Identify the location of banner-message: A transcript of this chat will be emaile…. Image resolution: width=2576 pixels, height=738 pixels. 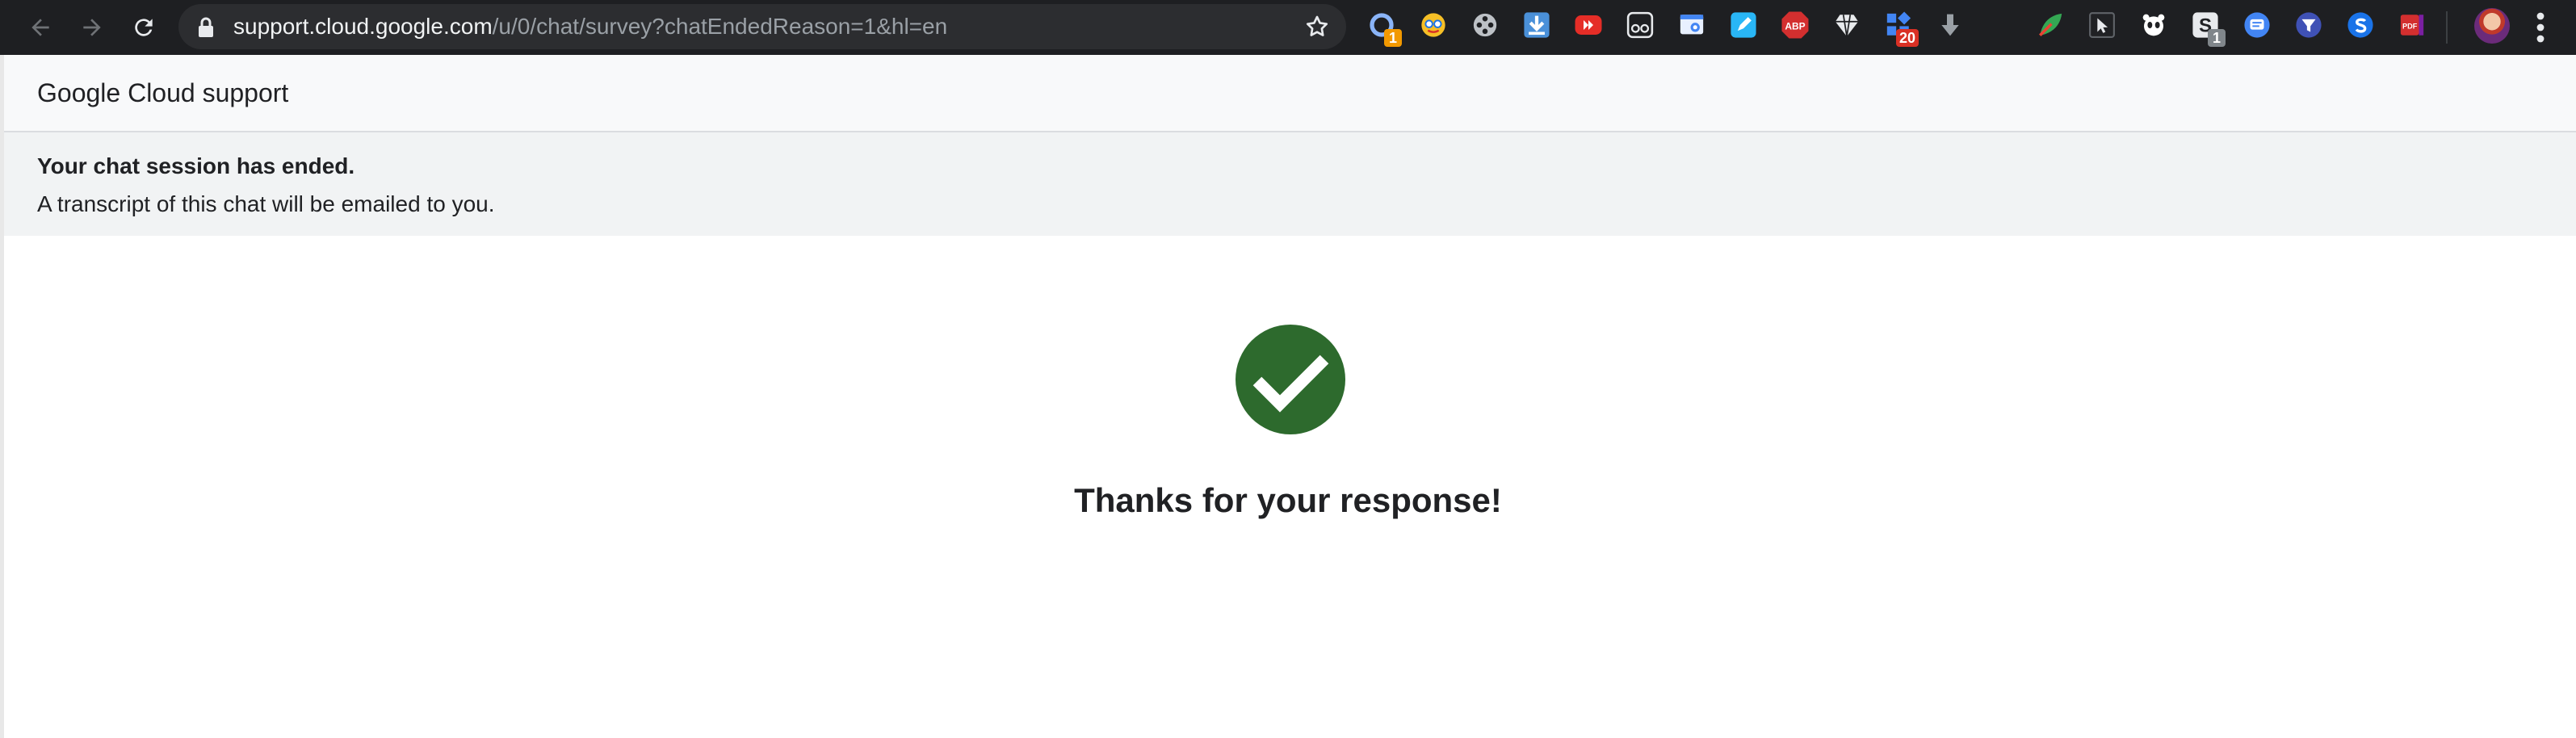
(266, 203).